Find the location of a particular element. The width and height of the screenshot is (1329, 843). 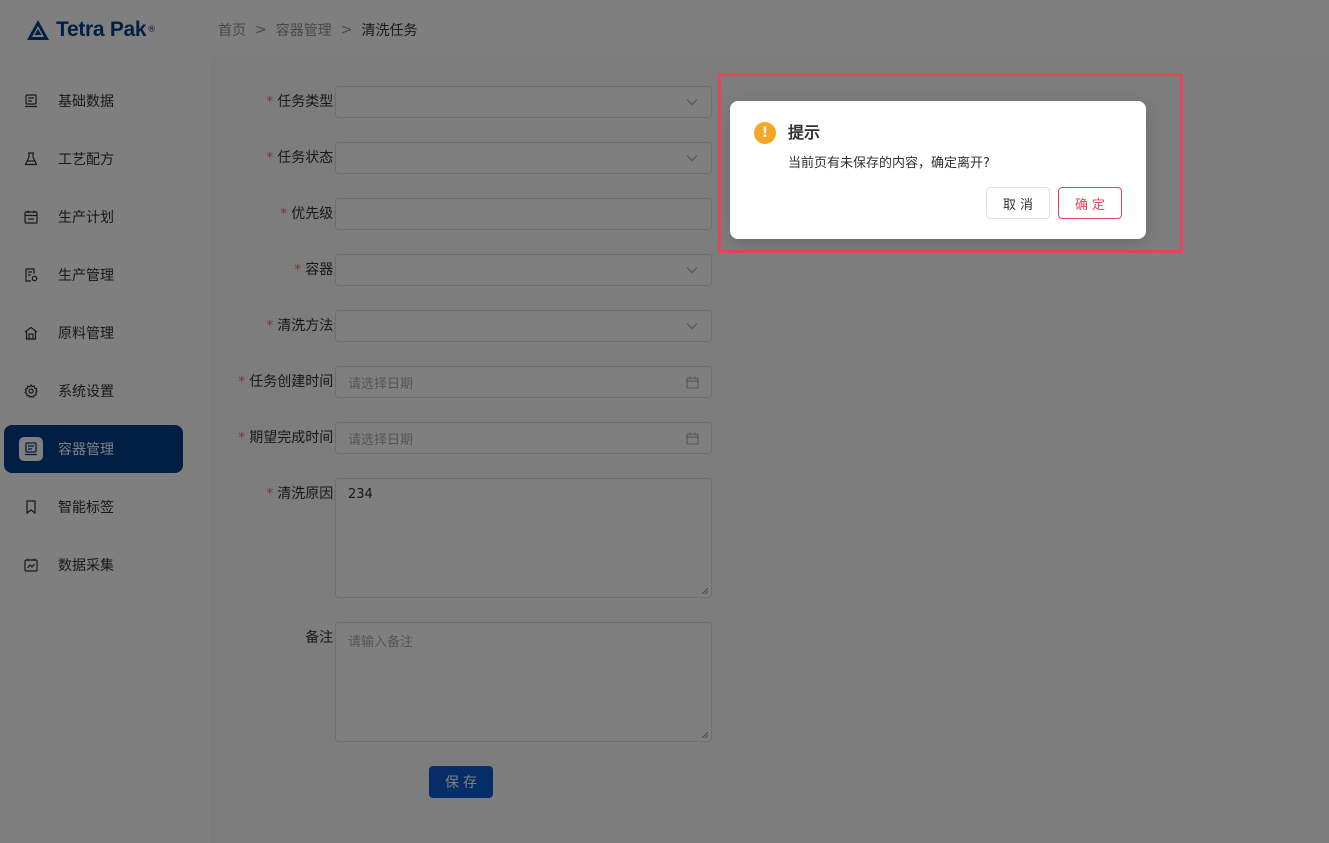

dialog-title: 提示 is located at coordinates (804, 132).